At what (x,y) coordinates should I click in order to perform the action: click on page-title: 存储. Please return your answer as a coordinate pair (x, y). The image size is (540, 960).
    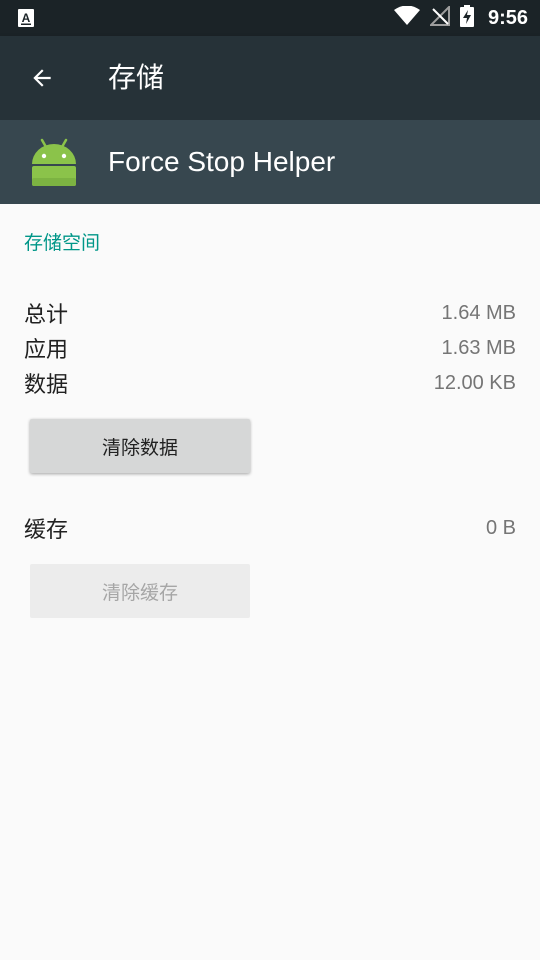
    Looking at the image, I should click on (136, 77).